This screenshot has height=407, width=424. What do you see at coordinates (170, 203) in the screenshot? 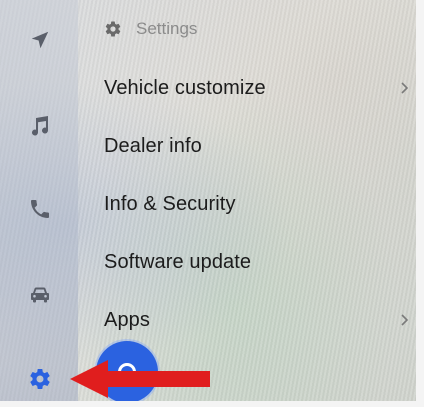
I see `menu-item-label: Info & Security` at bounding box center [170, 203].